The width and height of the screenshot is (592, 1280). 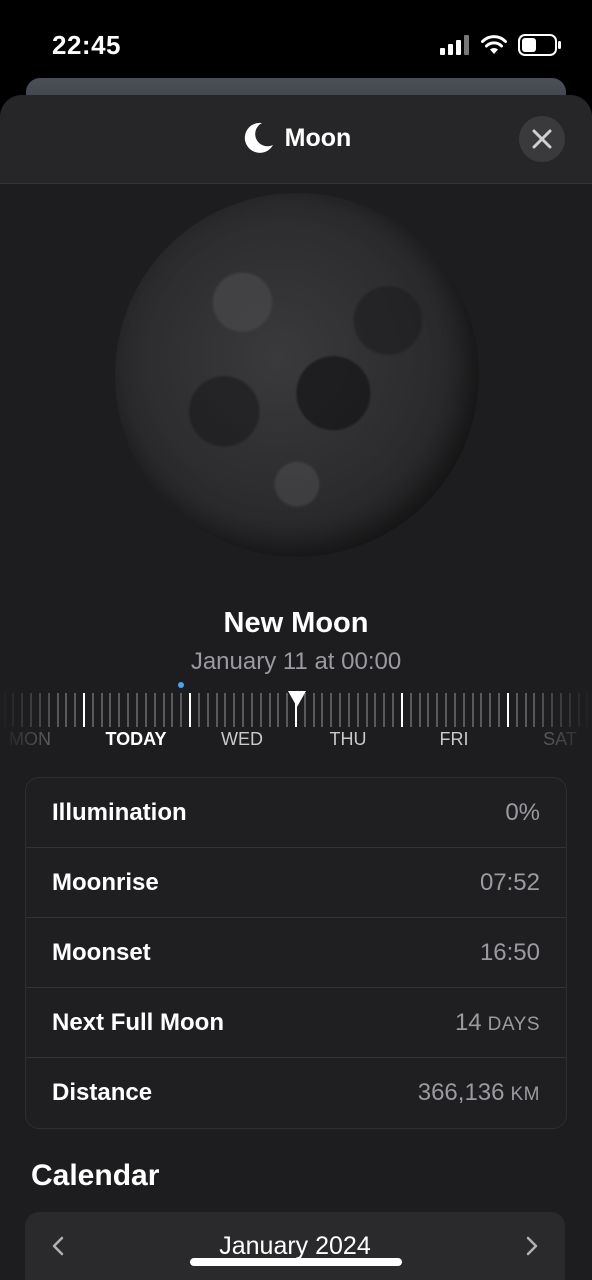 I want to click on timeline-day-label: TODAY, so click(x=135, y=739).